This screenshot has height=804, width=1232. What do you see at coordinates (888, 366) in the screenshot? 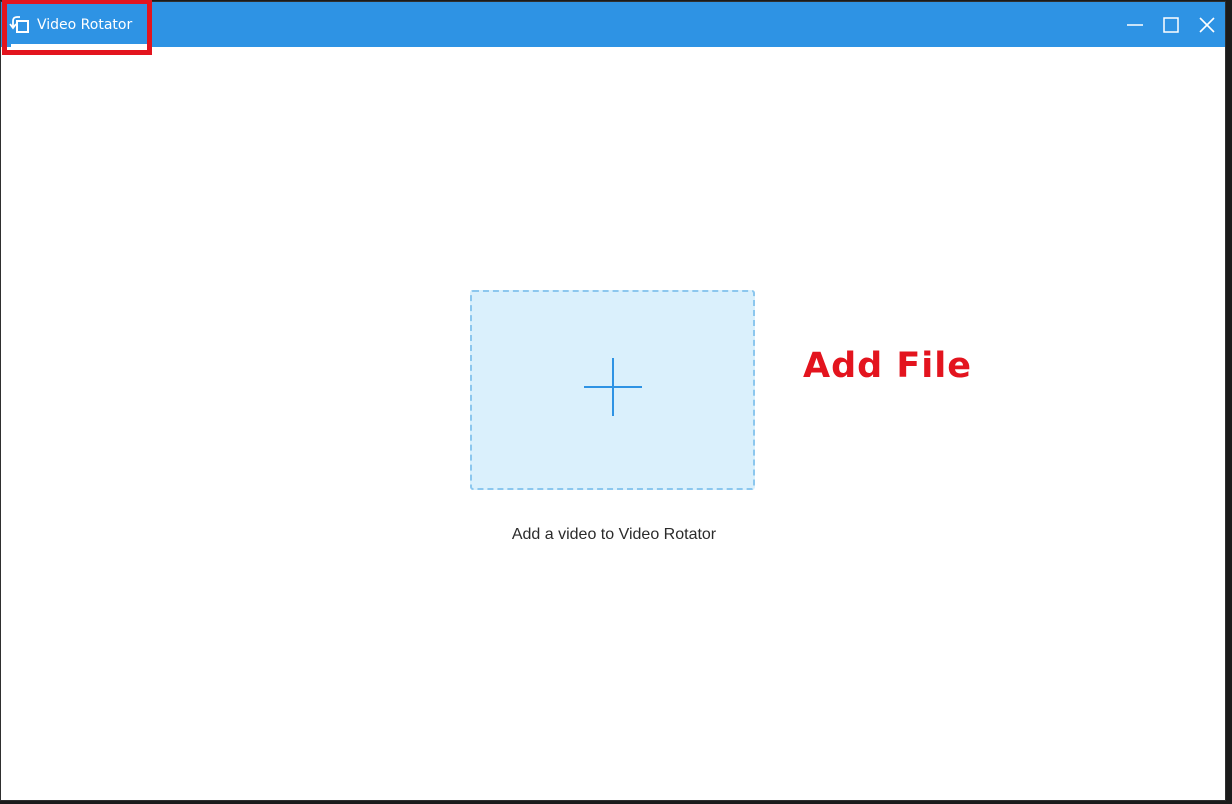
I see `annotation-label: Add File` at bounding box center [888, 366].